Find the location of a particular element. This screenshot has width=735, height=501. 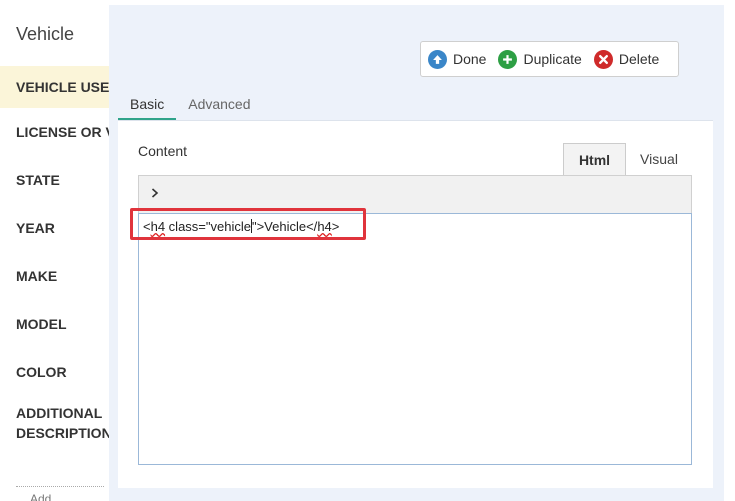

field-item-state: STATE is located at coordinates (54, 180).